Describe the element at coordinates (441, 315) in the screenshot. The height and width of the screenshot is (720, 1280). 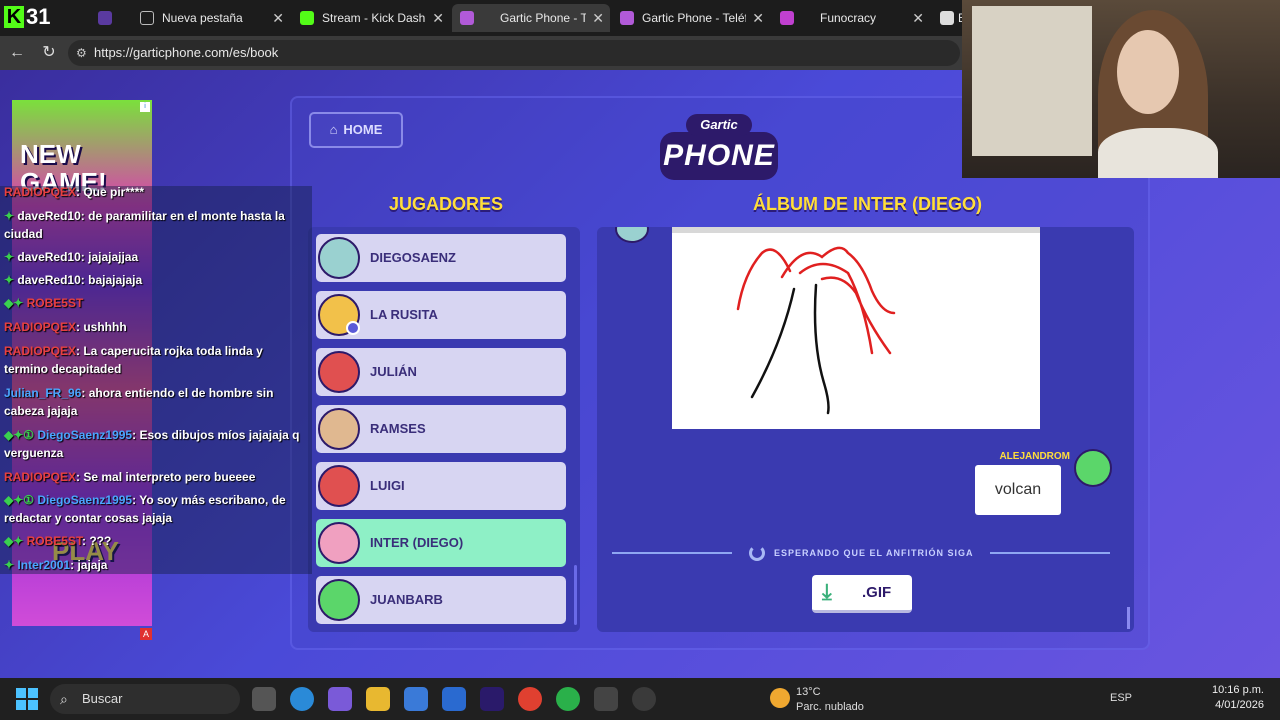
I see `player-item: LA RUSITA` at that location.